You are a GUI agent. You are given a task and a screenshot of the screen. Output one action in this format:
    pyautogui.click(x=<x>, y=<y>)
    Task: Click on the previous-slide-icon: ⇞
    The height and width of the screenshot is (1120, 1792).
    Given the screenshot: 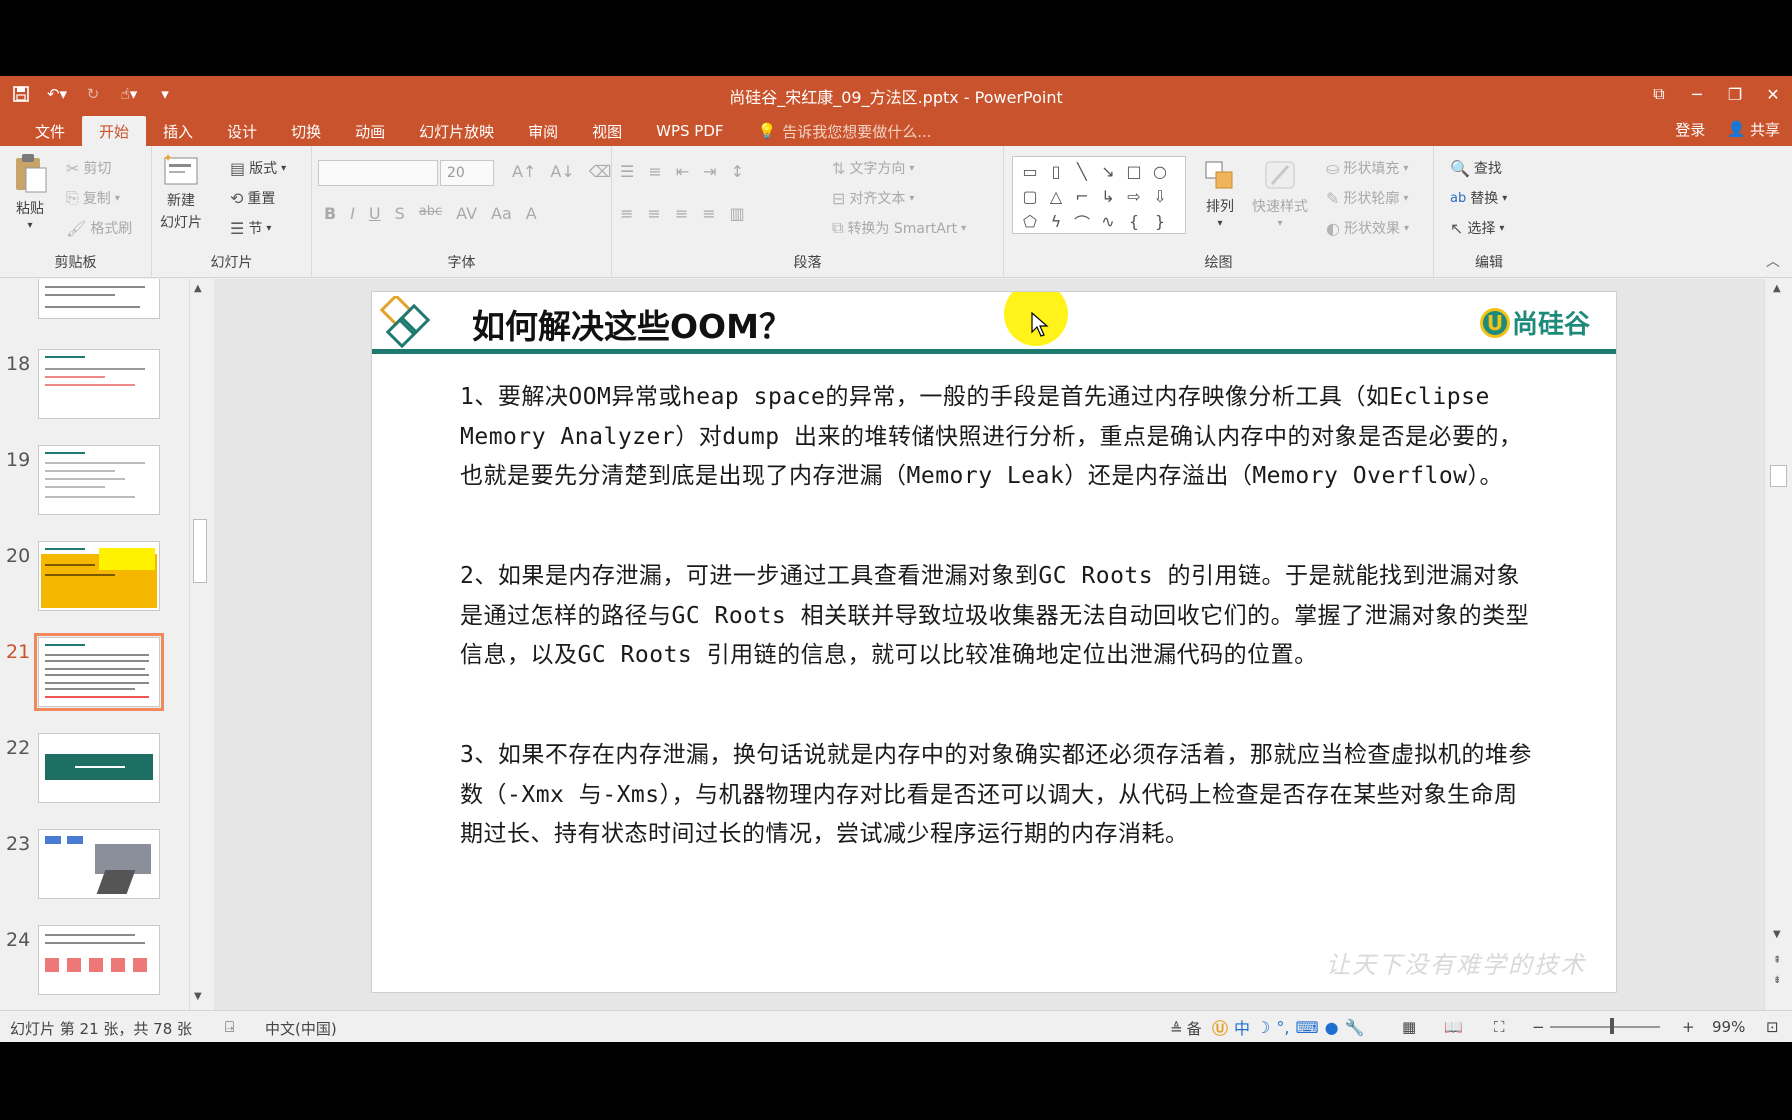 What is the action you would take?
    pyautogui.click(x=1777, y=960)
    